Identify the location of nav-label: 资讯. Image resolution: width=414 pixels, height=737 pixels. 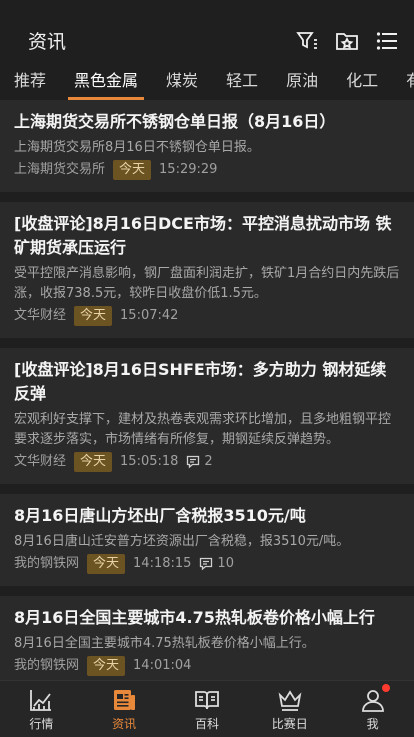
(124, 723).